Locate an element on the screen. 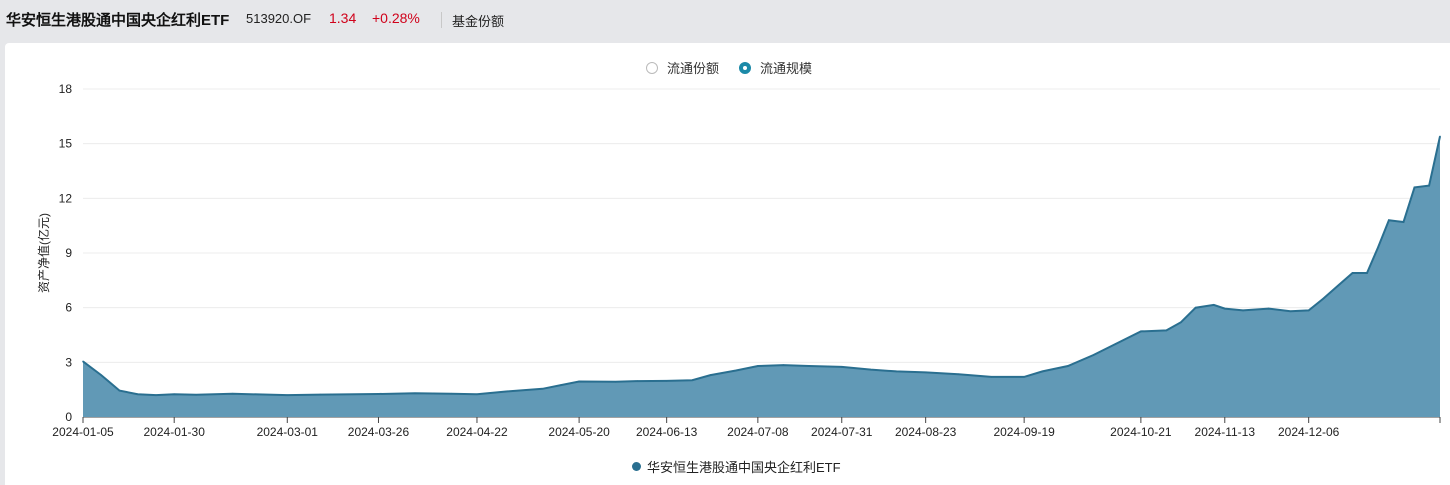  x-tick-label: 2024-06-13 is located at coordinates (667, 432).